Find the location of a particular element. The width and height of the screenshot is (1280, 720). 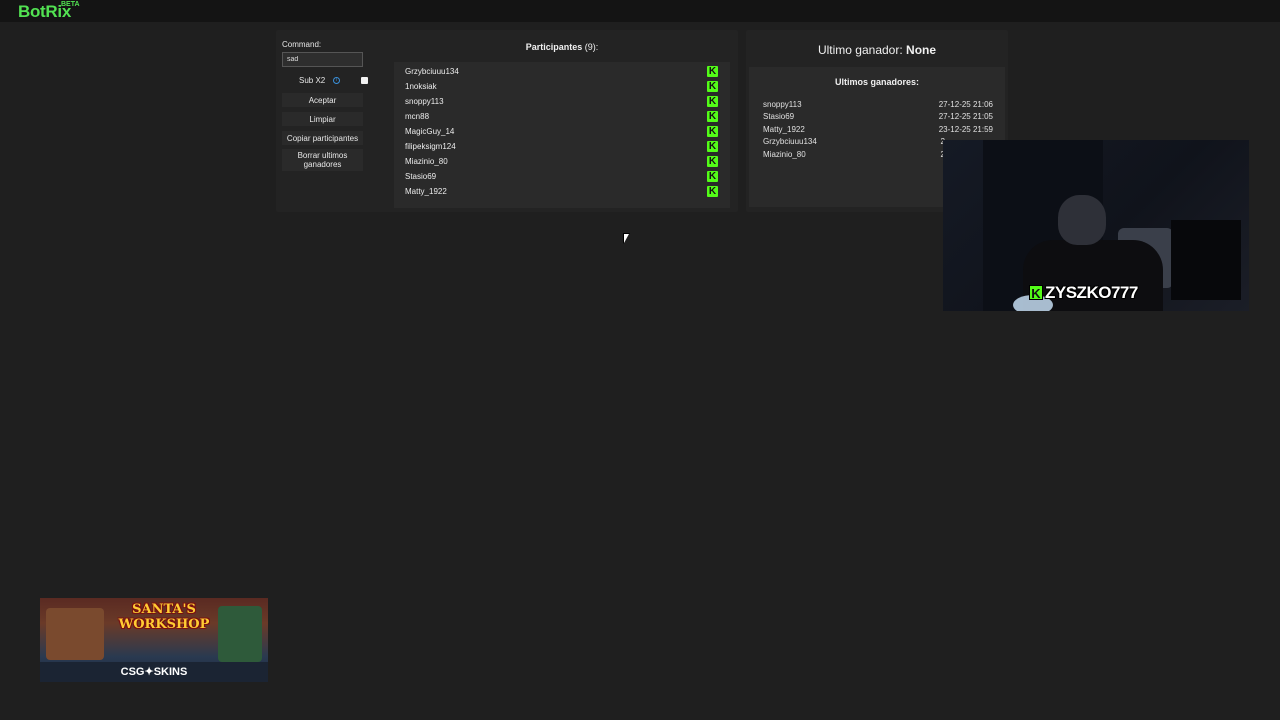

winner-name: Grzybciuuu134 is located at coordinates (790, 141).